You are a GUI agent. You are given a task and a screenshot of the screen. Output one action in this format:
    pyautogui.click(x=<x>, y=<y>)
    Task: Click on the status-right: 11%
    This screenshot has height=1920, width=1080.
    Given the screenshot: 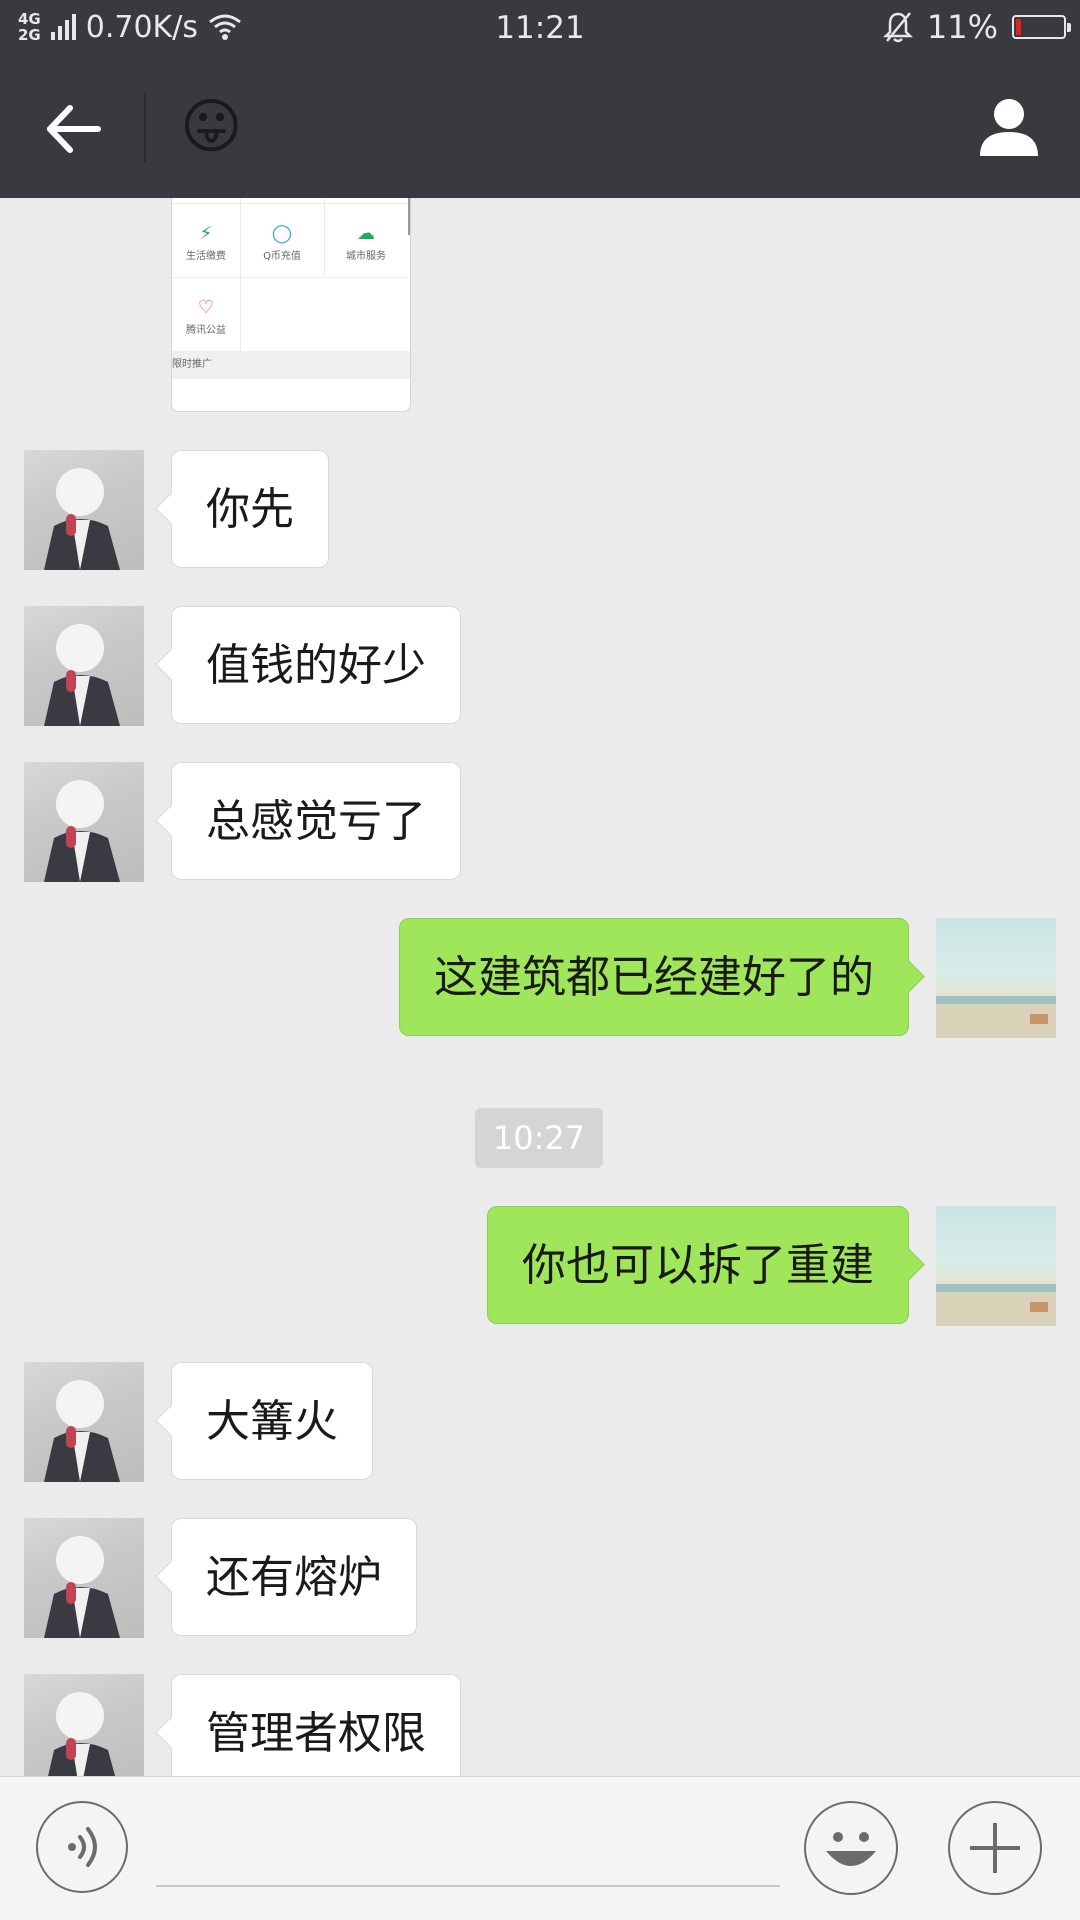 What is the action you would take?
    pyautogui.click(x=976, y=27)
    